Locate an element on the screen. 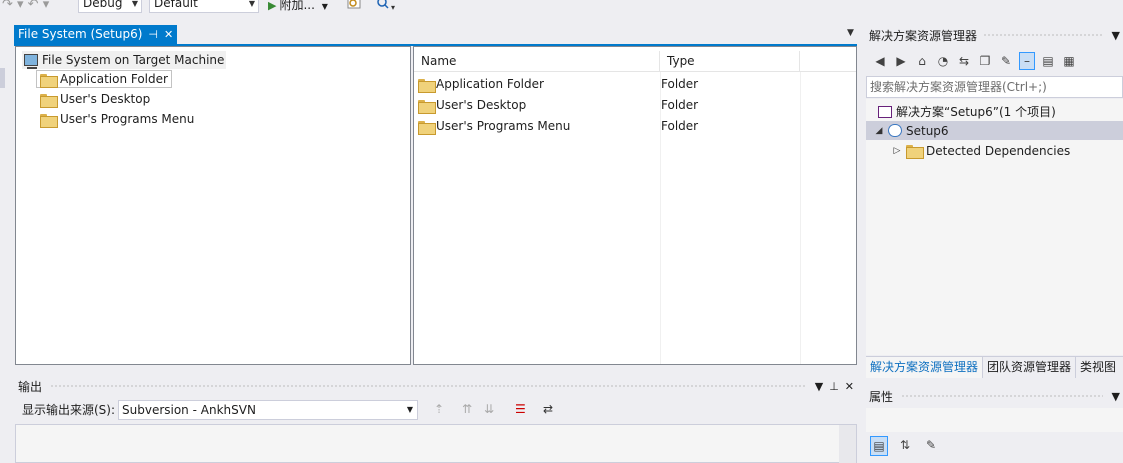 This screenshot has width=1123, height=463. output-text-area is located at coordinates (436, 443).